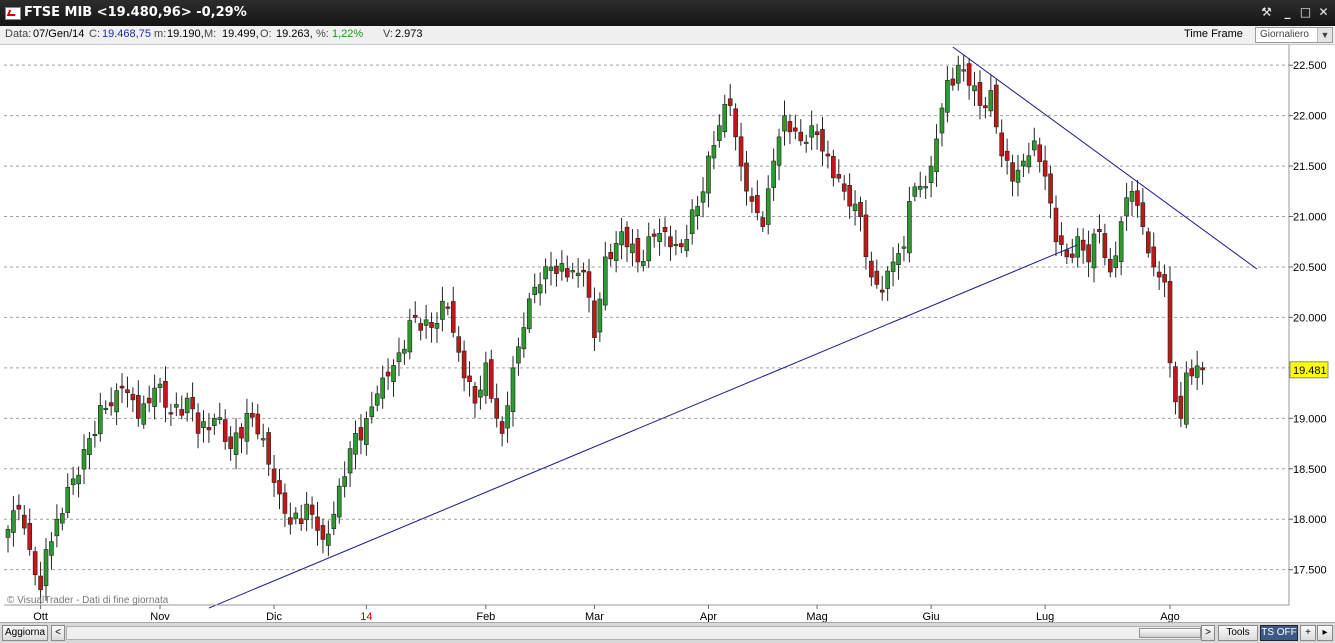 The image size is (1335, 643). Describe the element at coordinates (1323, 12) in the screenshot. I see `close-button: ✕` at that location.